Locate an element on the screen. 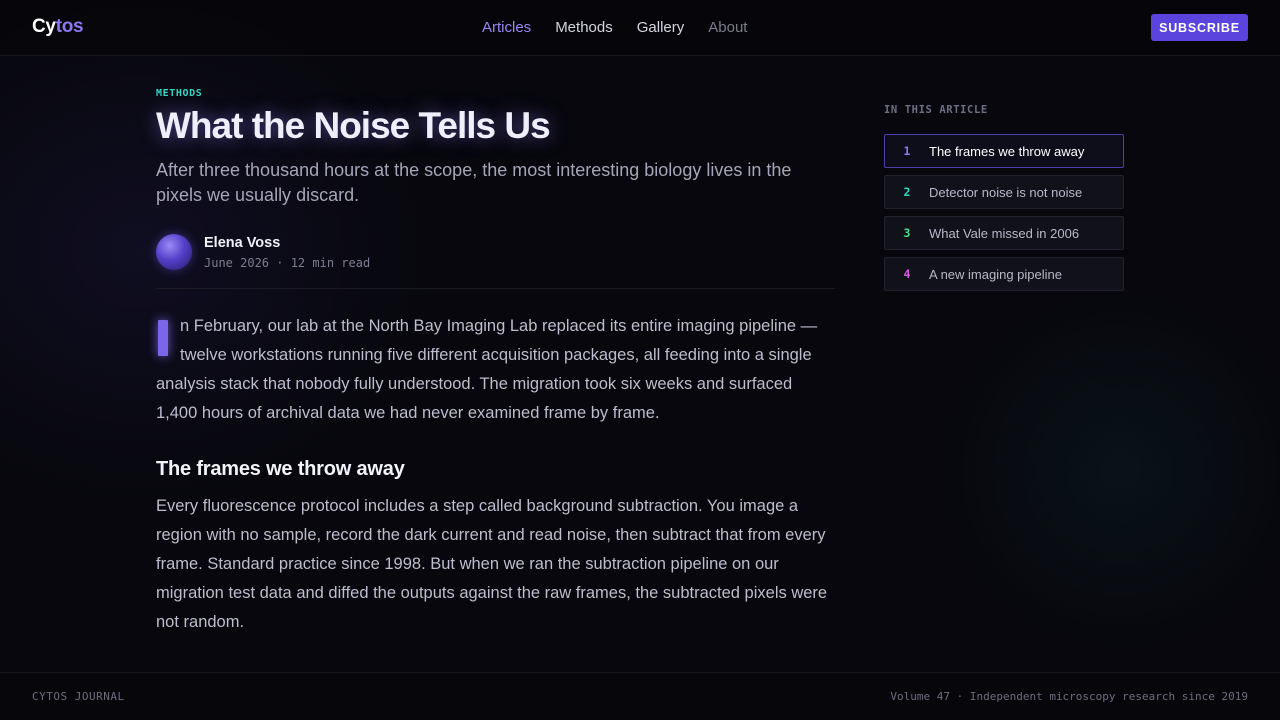 The height and width of the screenshot is (720, 1280). toc-item-1: 1 The frames we throw away is located at coordinates (1004, 151).